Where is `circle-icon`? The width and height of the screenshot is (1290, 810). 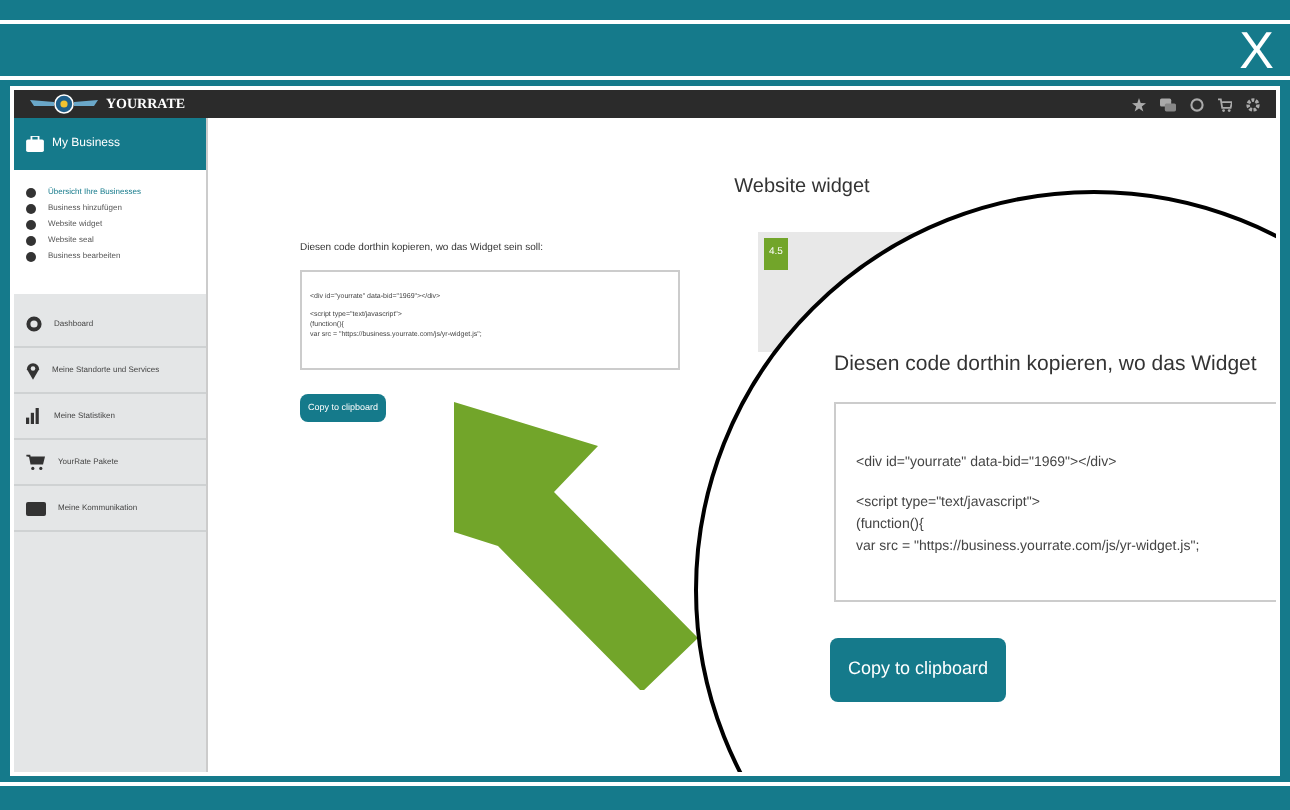 circle-icon is located at coordinates (34, 324).